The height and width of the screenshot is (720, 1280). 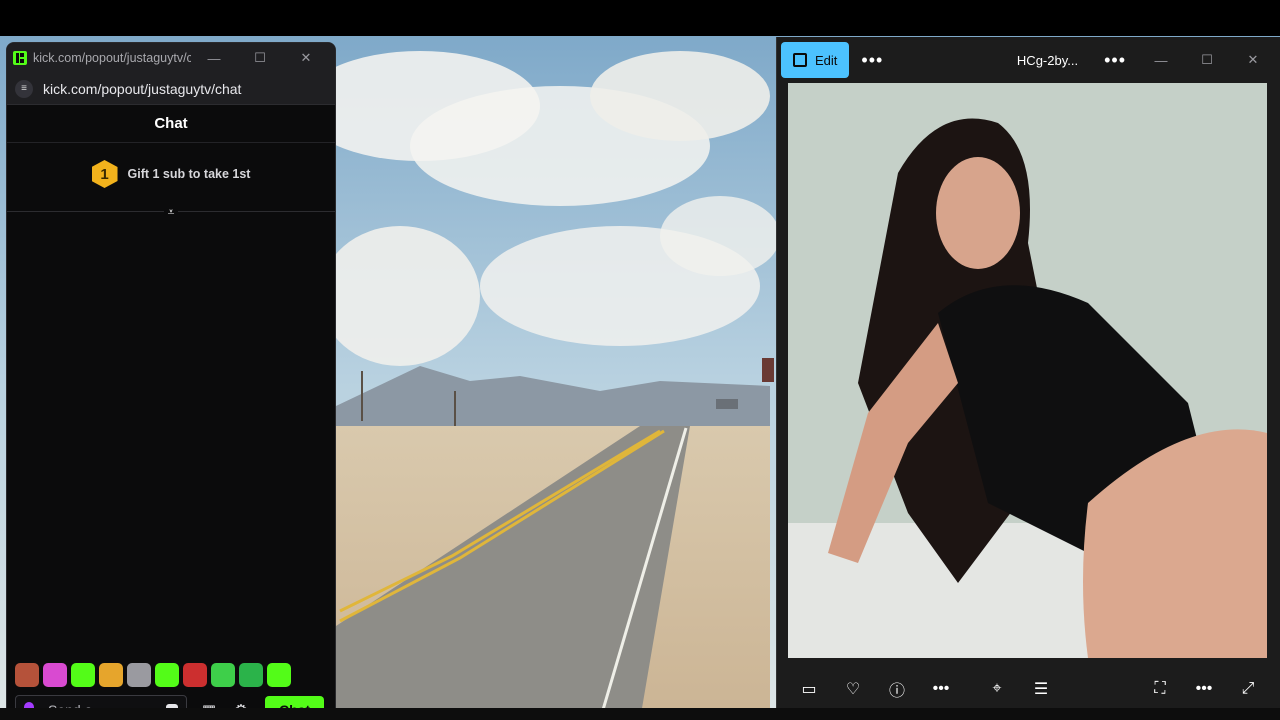 What do you see at coordinates (826, 60) in the screenshot?
I see `edit-label: Edit` at bounding box center [826, 60].